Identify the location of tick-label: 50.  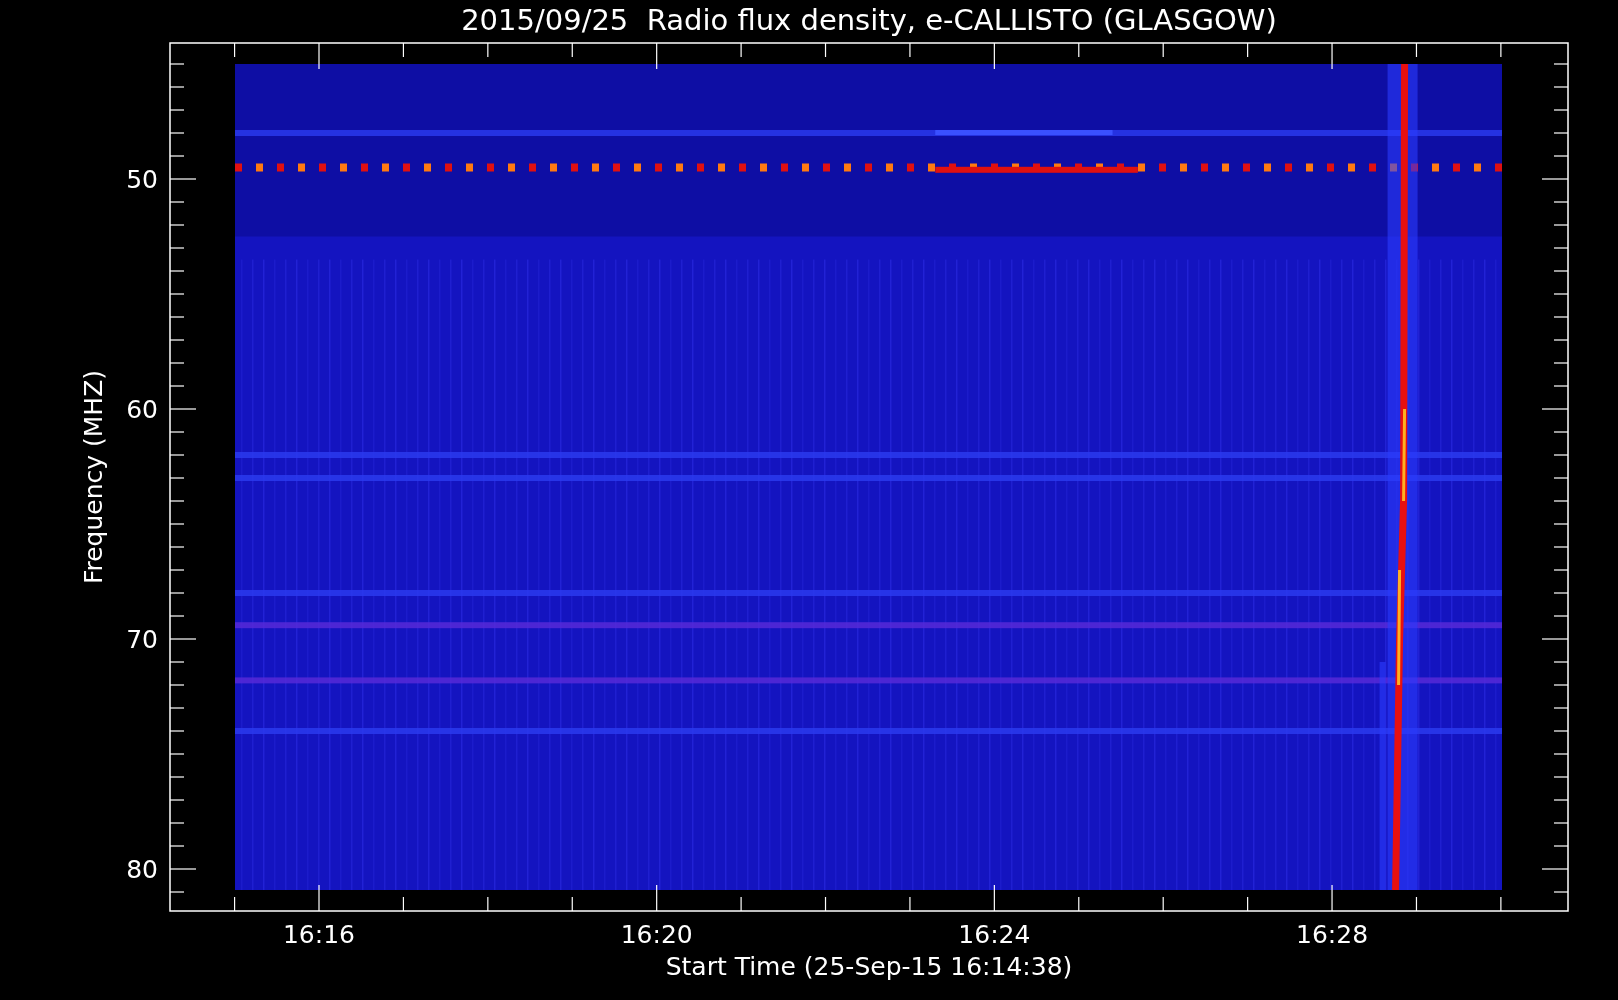
(142, 179).